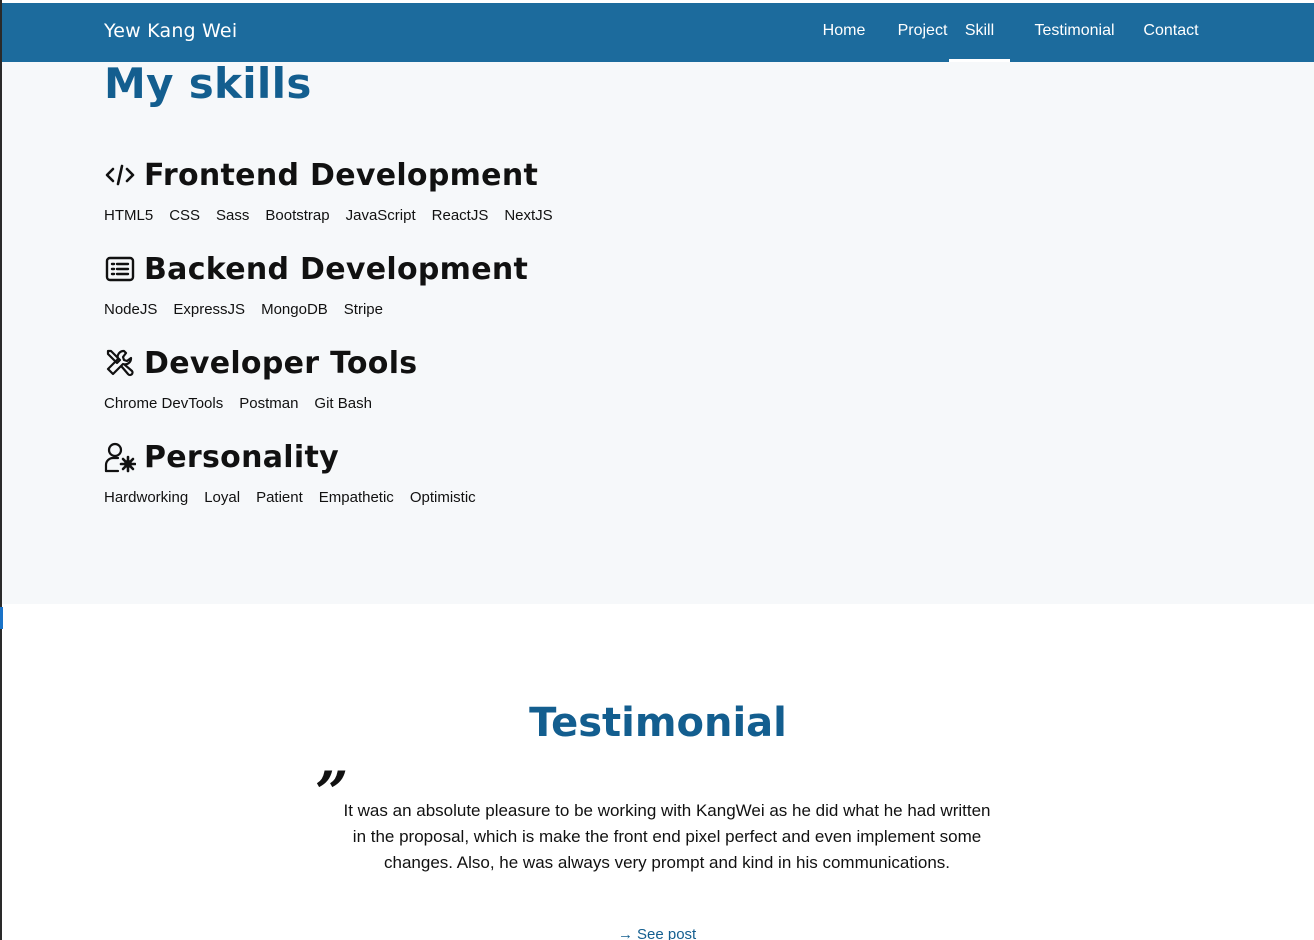  I want to click on see-post-link: → See post, so click(657, 933).